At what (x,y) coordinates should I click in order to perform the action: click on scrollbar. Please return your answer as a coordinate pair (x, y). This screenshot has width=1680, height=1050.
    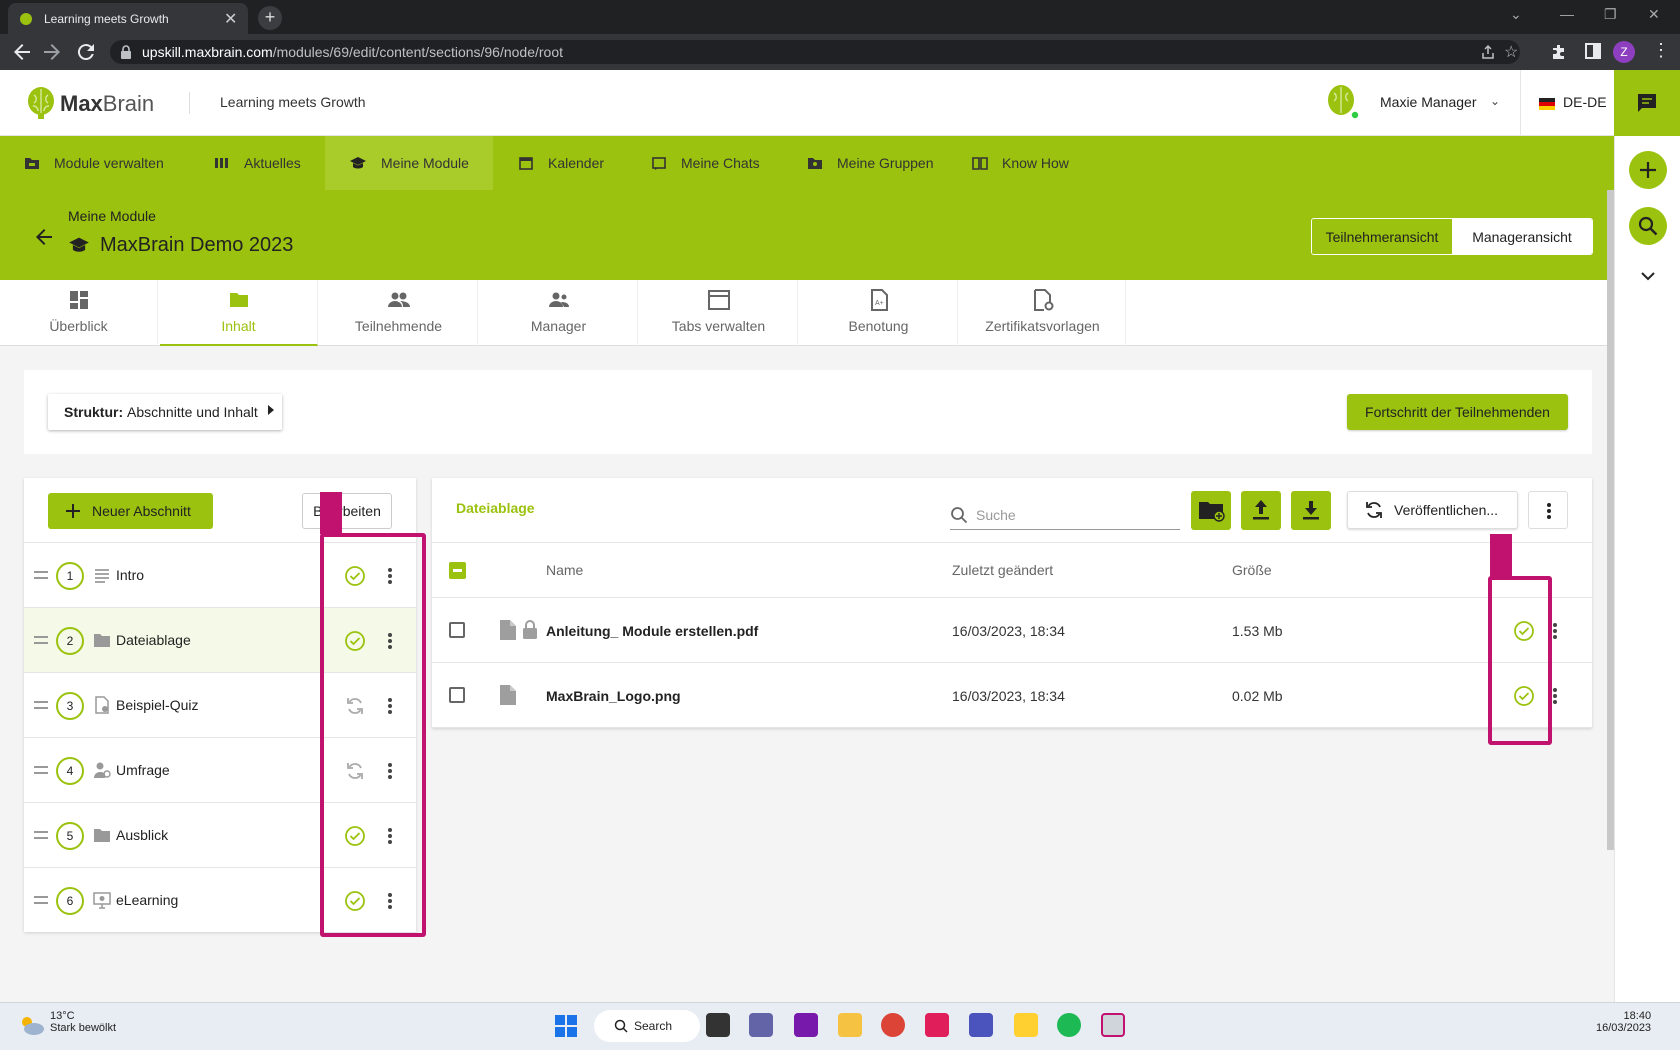
    Looking at the image, I should click on (1610, 520).